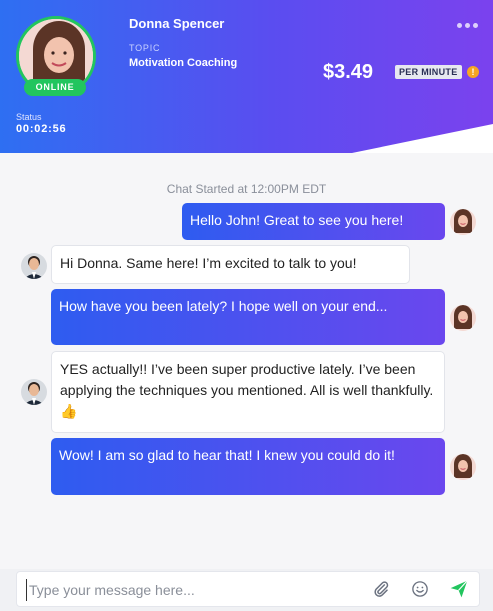 The image size is (493, 611). What do you see at coordinates (41, 129) in the screenshot?
I see `session-timer: 00:02:56` at bounding box center [41, 129].